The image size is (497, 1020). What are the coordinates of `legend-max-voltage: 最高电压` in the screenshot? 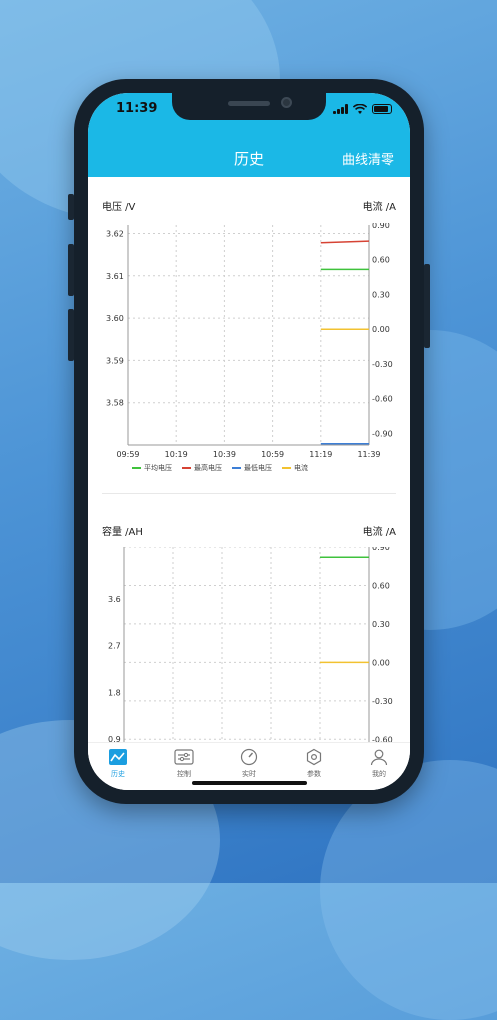 It's located at (202, 468).